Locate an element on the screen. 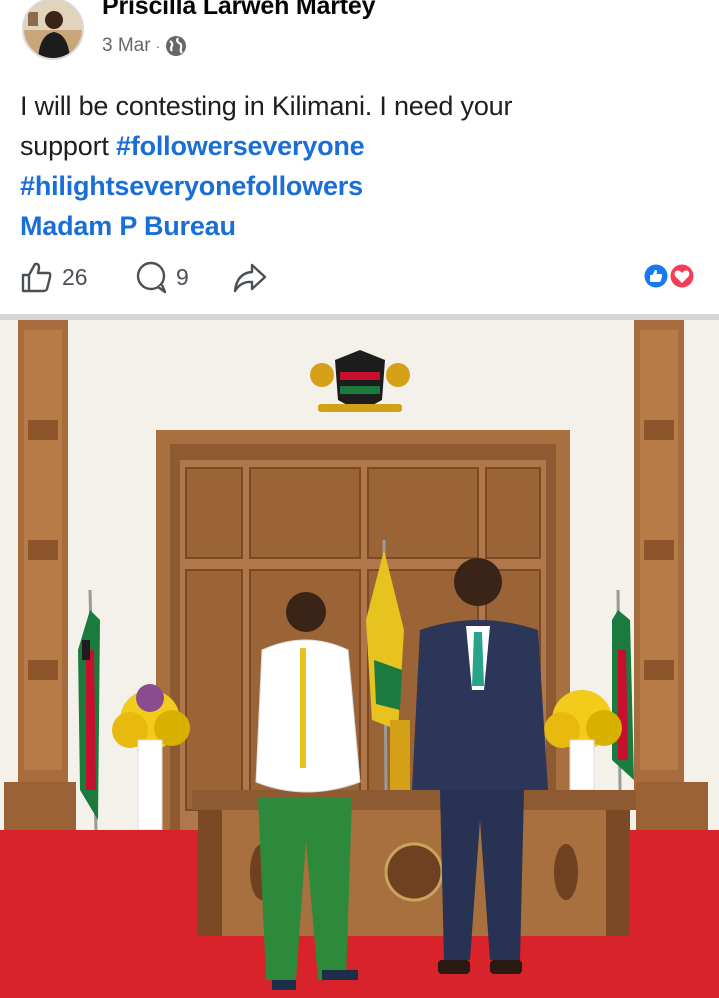  reactions-summary is located at coordinates (669, 276).